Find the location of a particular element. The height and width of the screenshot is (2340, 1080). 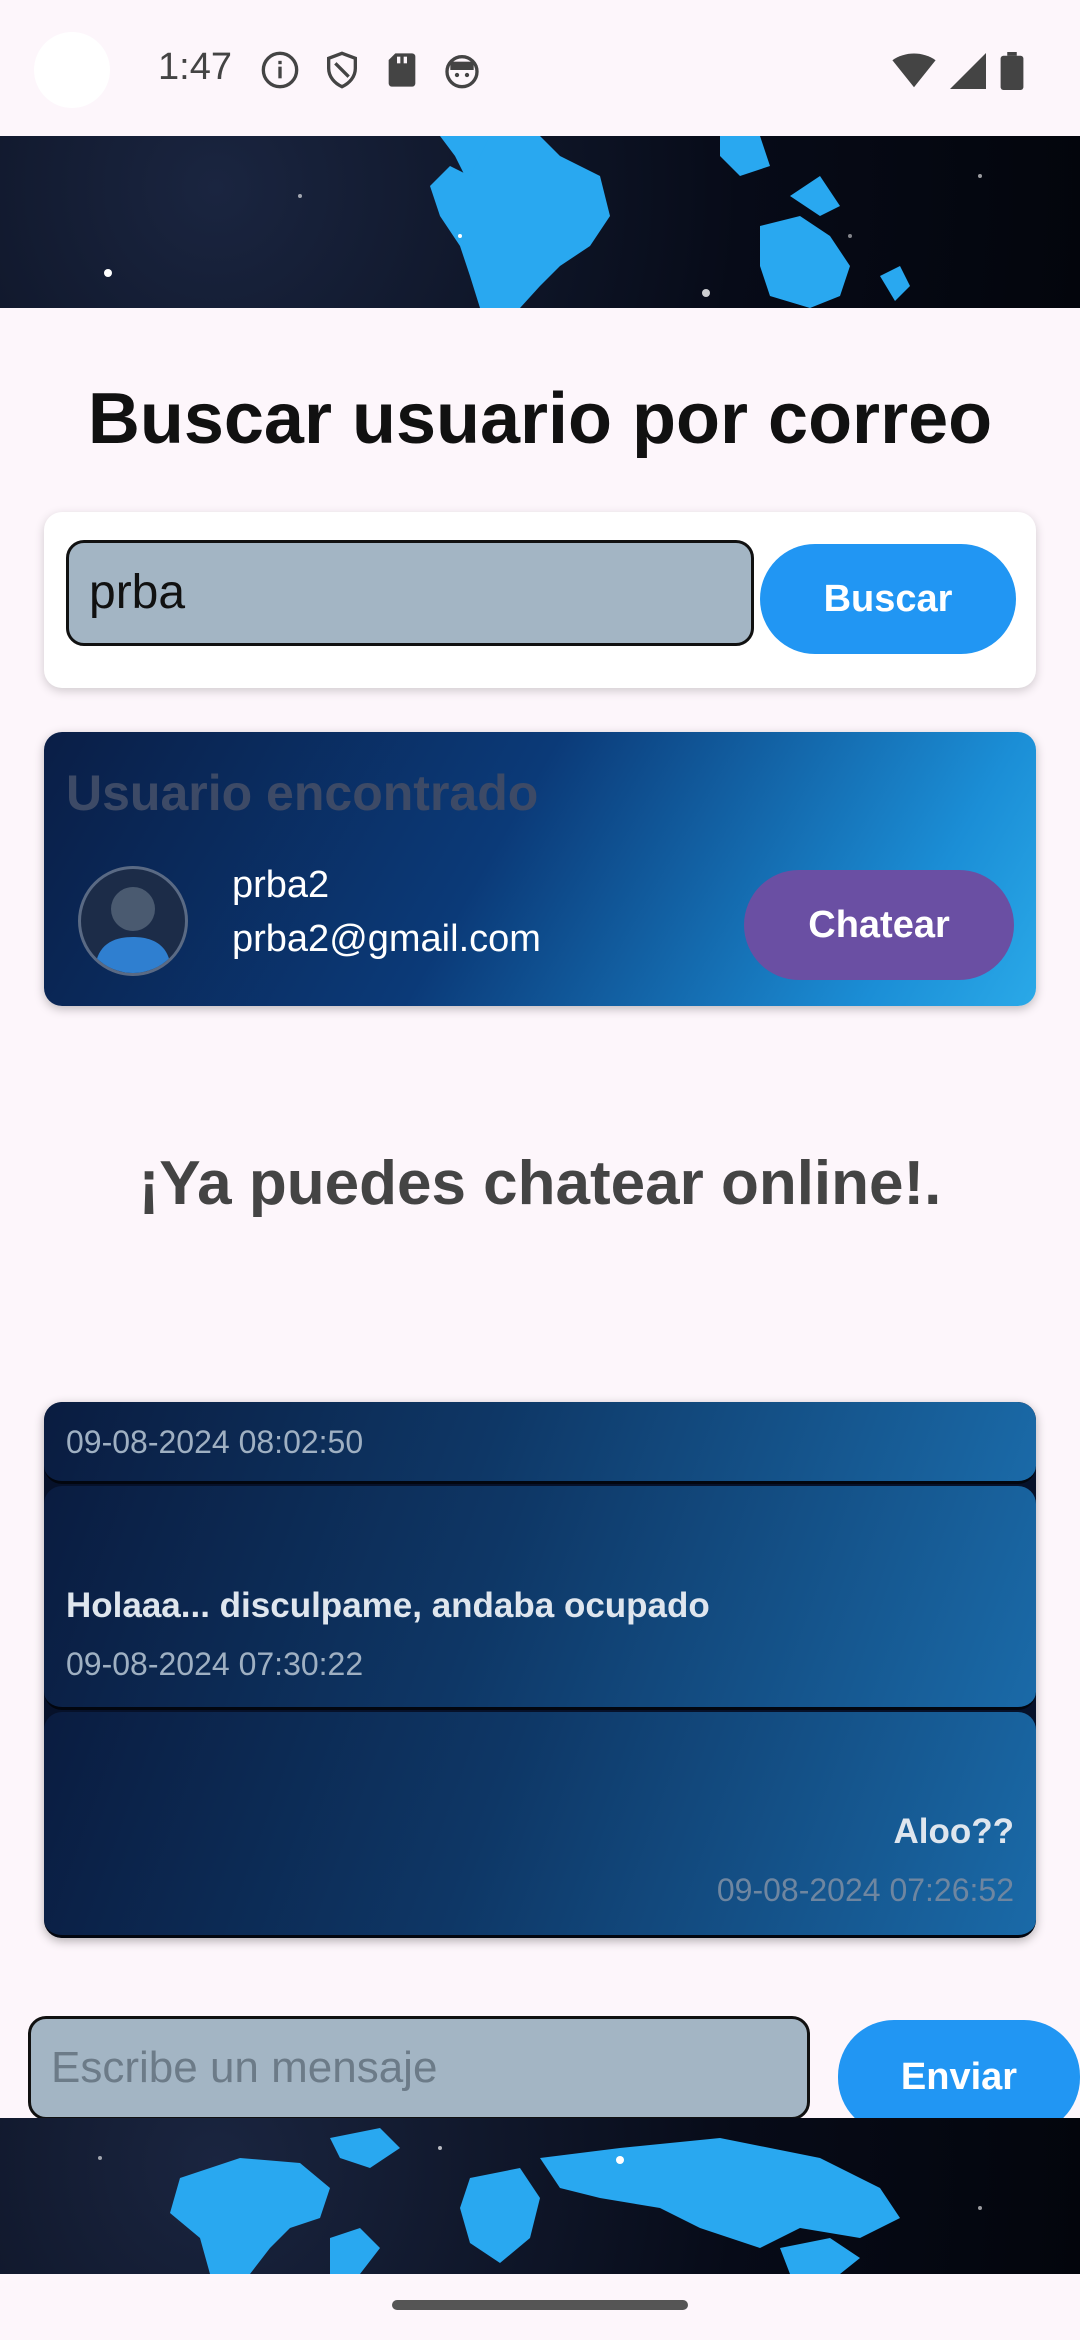

message-timestamp: 09-08-2024 08:02:50 is located at coordinates (215, 1442).